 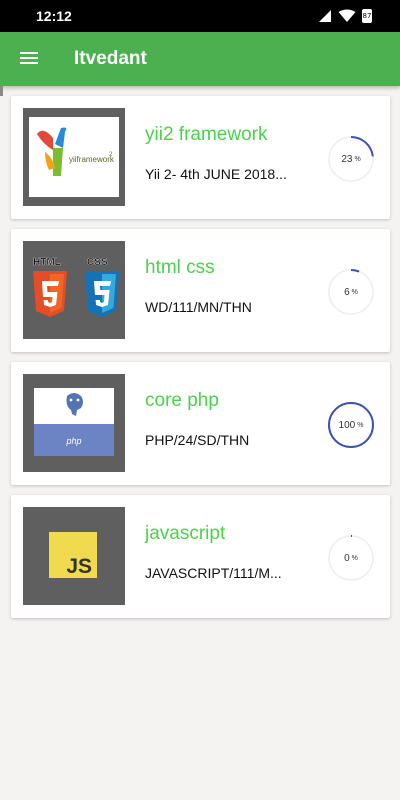 I want to click on progress-ring: 0%, so click(x=351, y=558).